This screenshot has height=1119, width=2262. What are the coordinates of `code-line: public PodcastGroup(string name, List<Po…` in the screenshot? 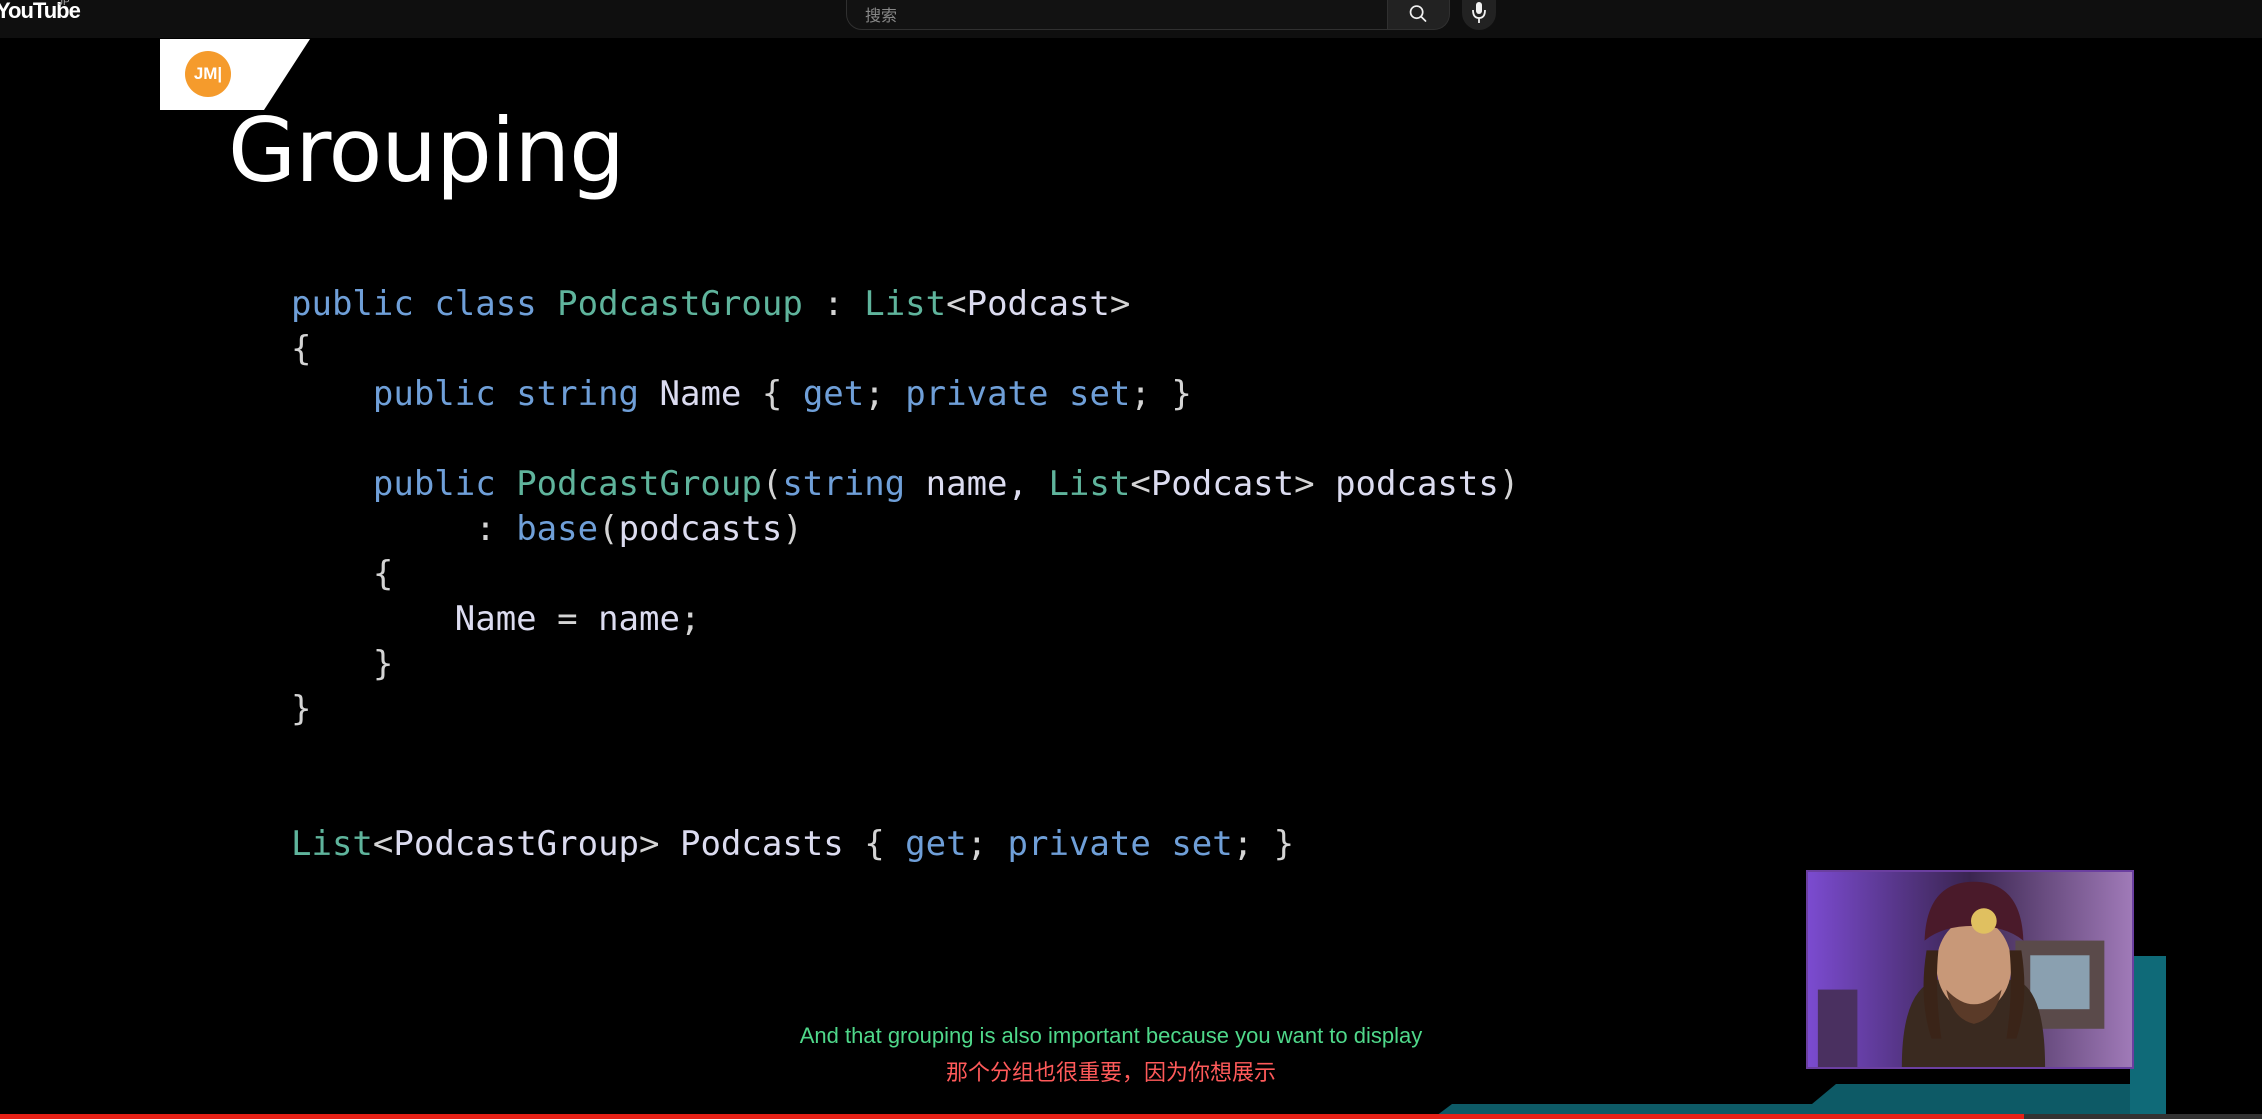 It's located at (905, 484).